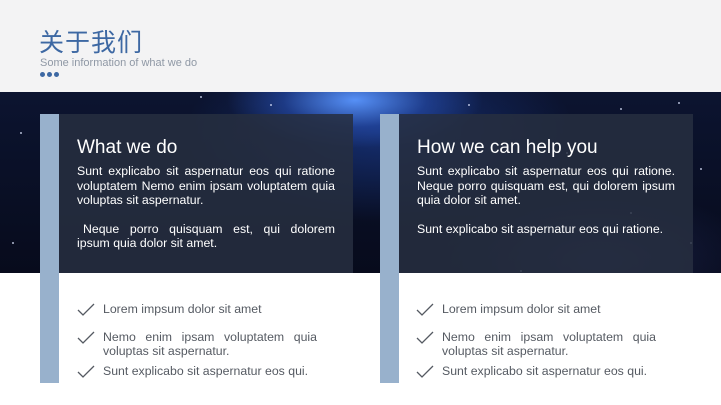 The width and height of the screenshot is (721, 405). What do you see at coordinates (507, 147) in the screenshot?
I see `card-heading: How we can help you` at bounding box center [507, 147].